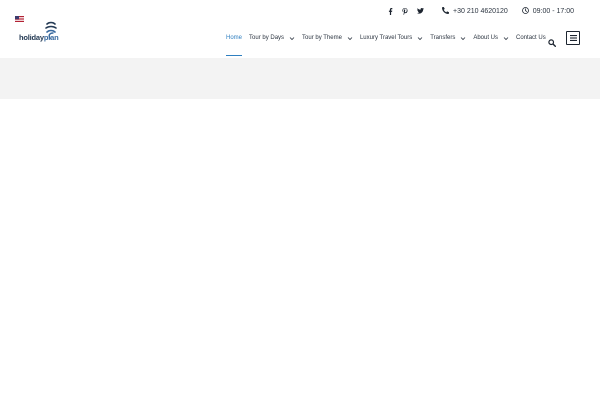 The image size is (600, 400). I want to click on clock-icon, so click(525, 11).